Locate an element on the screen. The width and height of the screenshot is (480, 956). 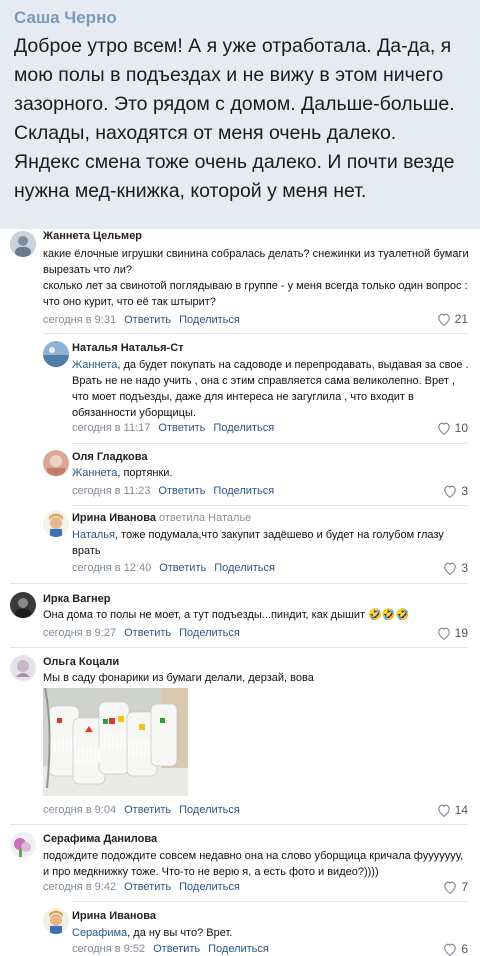
comment-time: сегодня в 12:40 is located at coordinates (111, 568).